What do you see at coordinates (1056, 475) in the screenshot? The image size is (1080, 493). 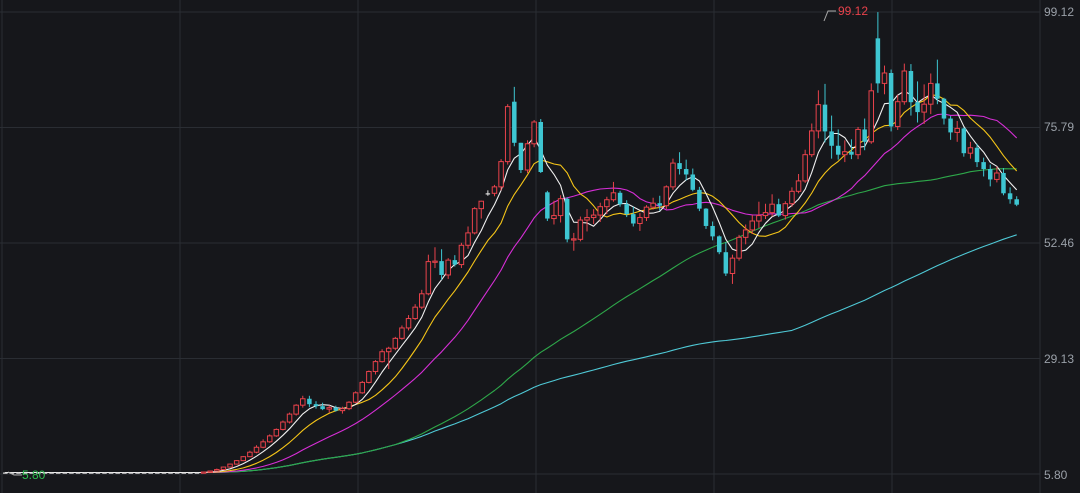 I see `y-tick-label: 5.80` at bounding box center [1056, 475].